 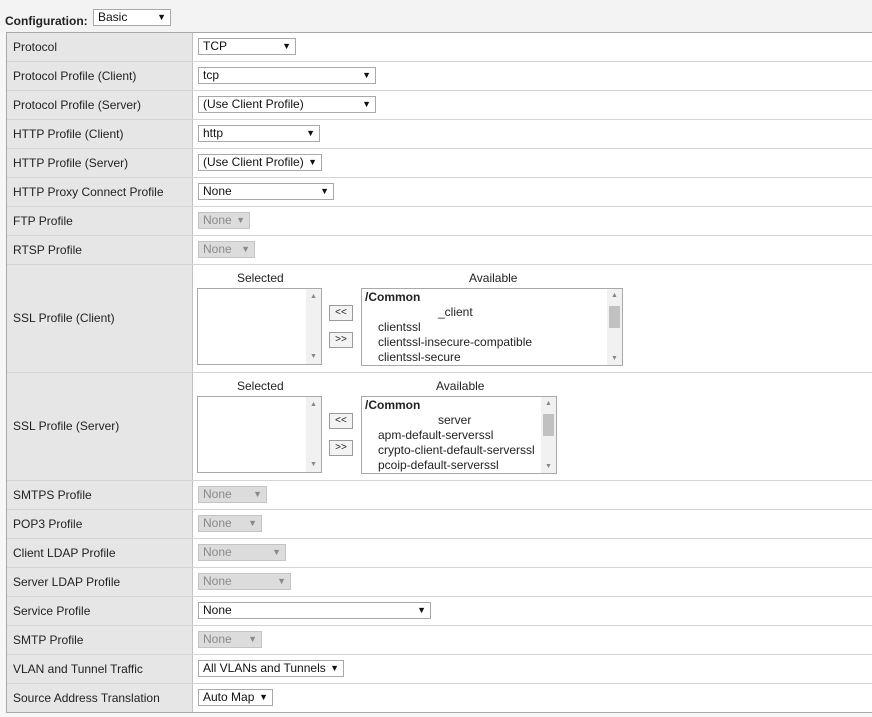 I want to click on list-item: server, so click(x=454, y=420).